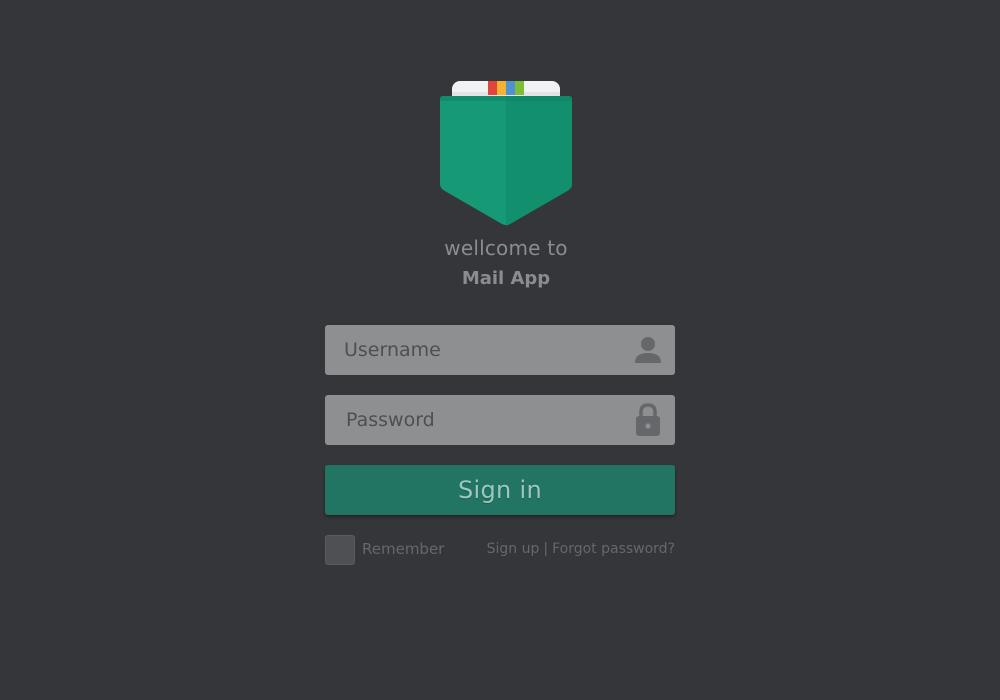 This screenshot has width=1000, height=700. I want to click on account-links: Sign up | Forgot password?, so click(581, 549).